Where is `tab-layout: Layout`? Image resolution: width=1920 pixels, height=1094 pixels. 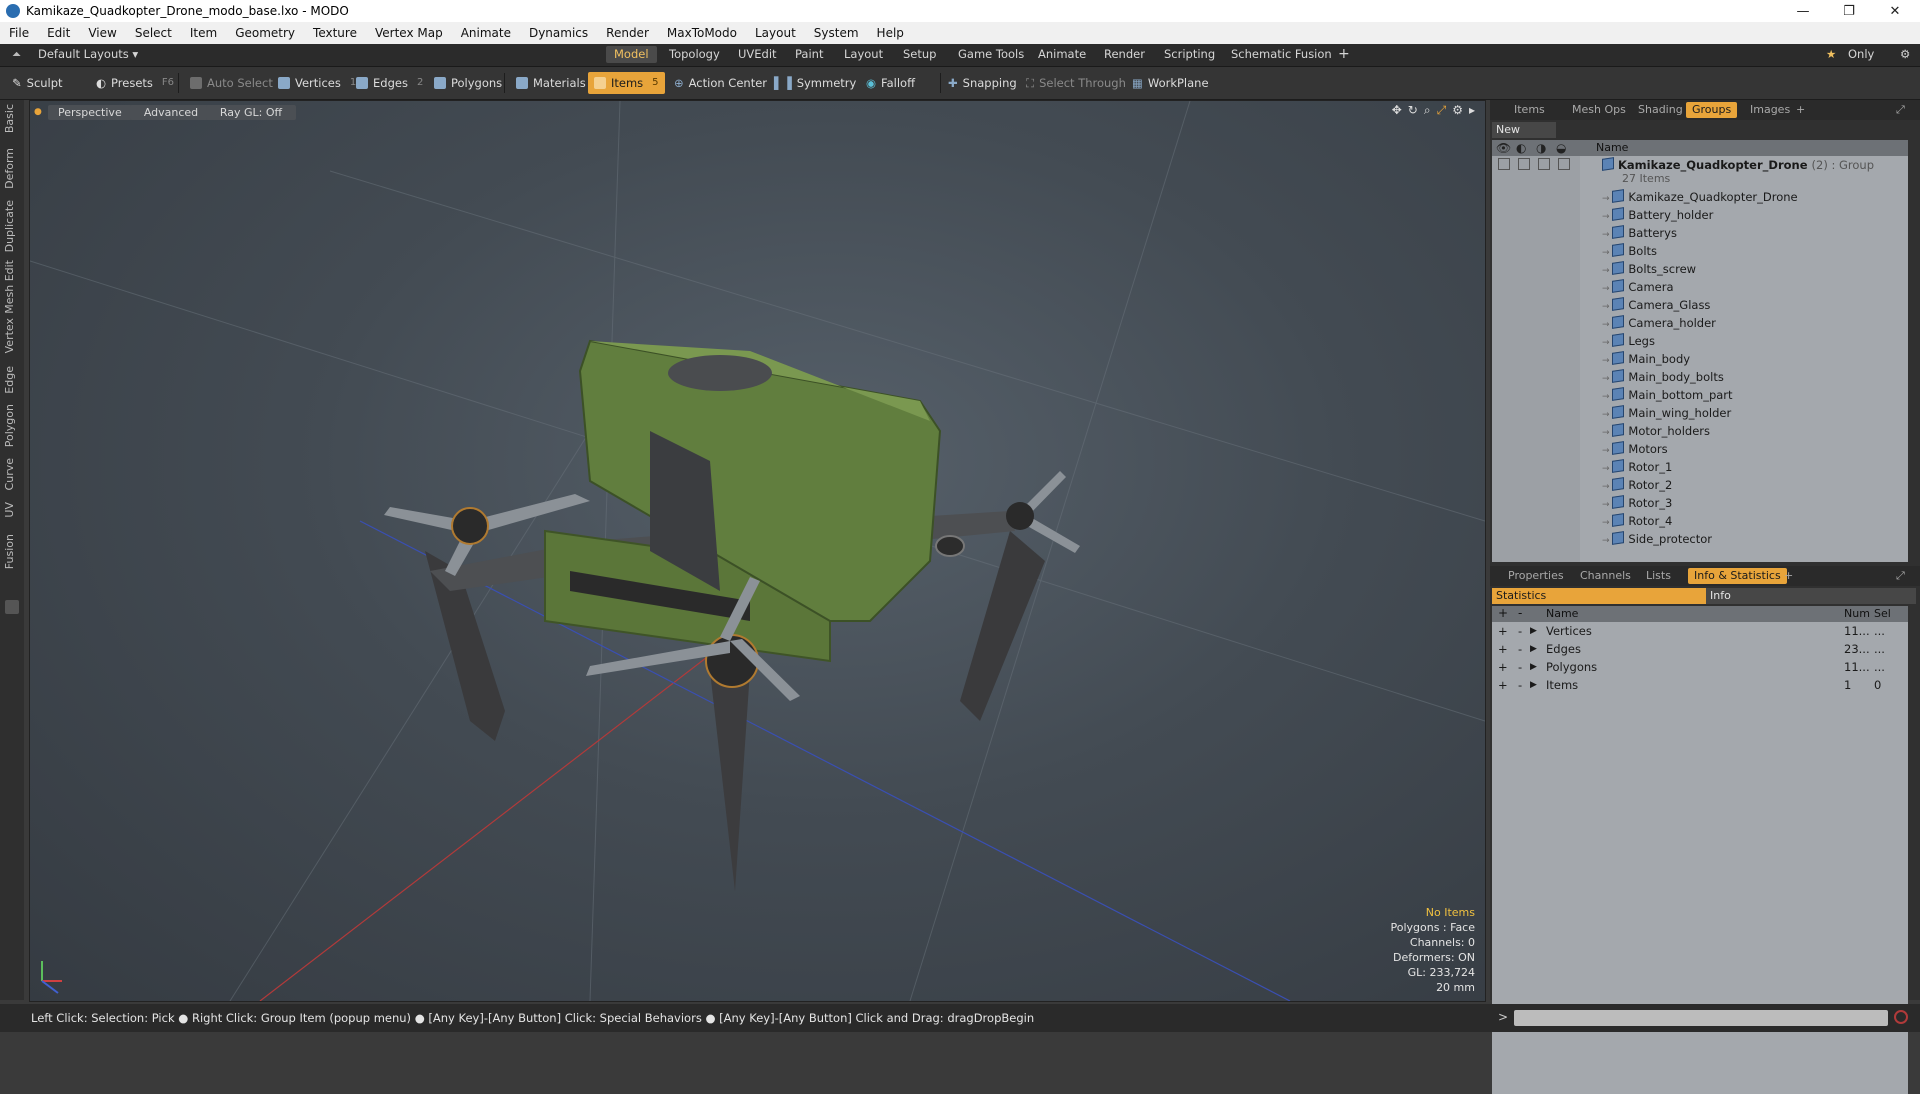 tab-layout: Layout is located at coordinates (863, 54).